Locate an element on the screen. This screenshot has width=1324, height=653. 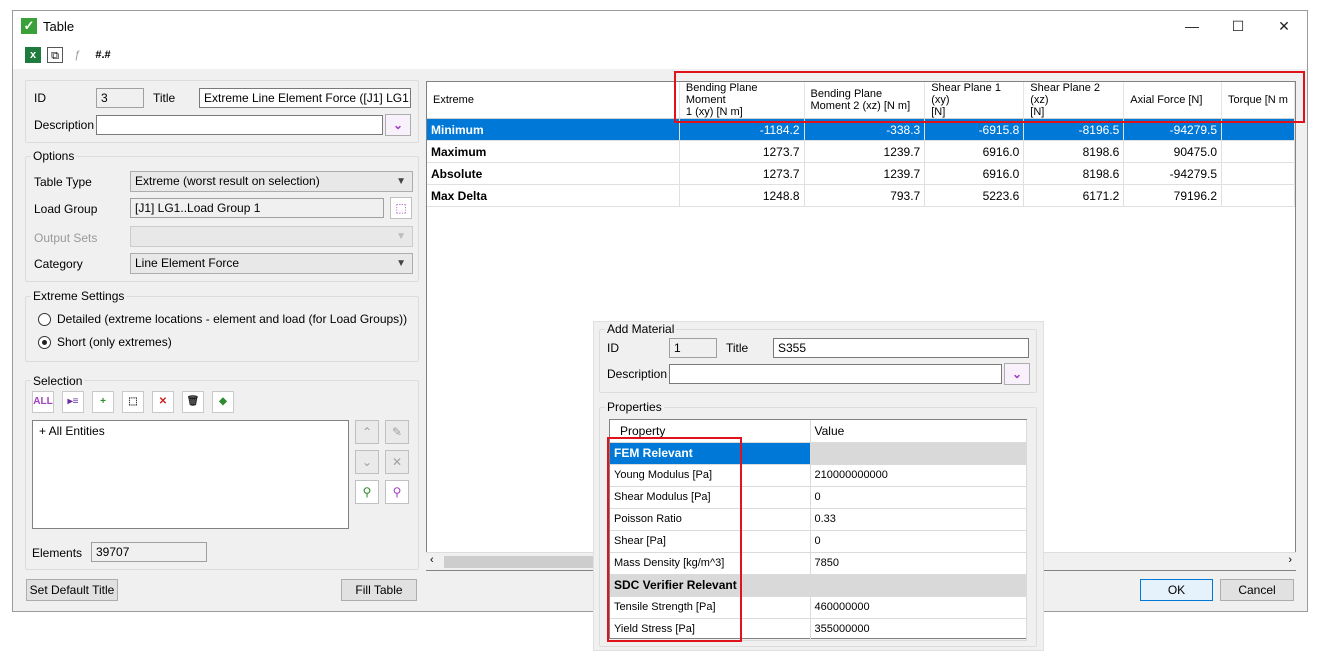
cancel-button: Cancel is located at coordinates (1257, 590).